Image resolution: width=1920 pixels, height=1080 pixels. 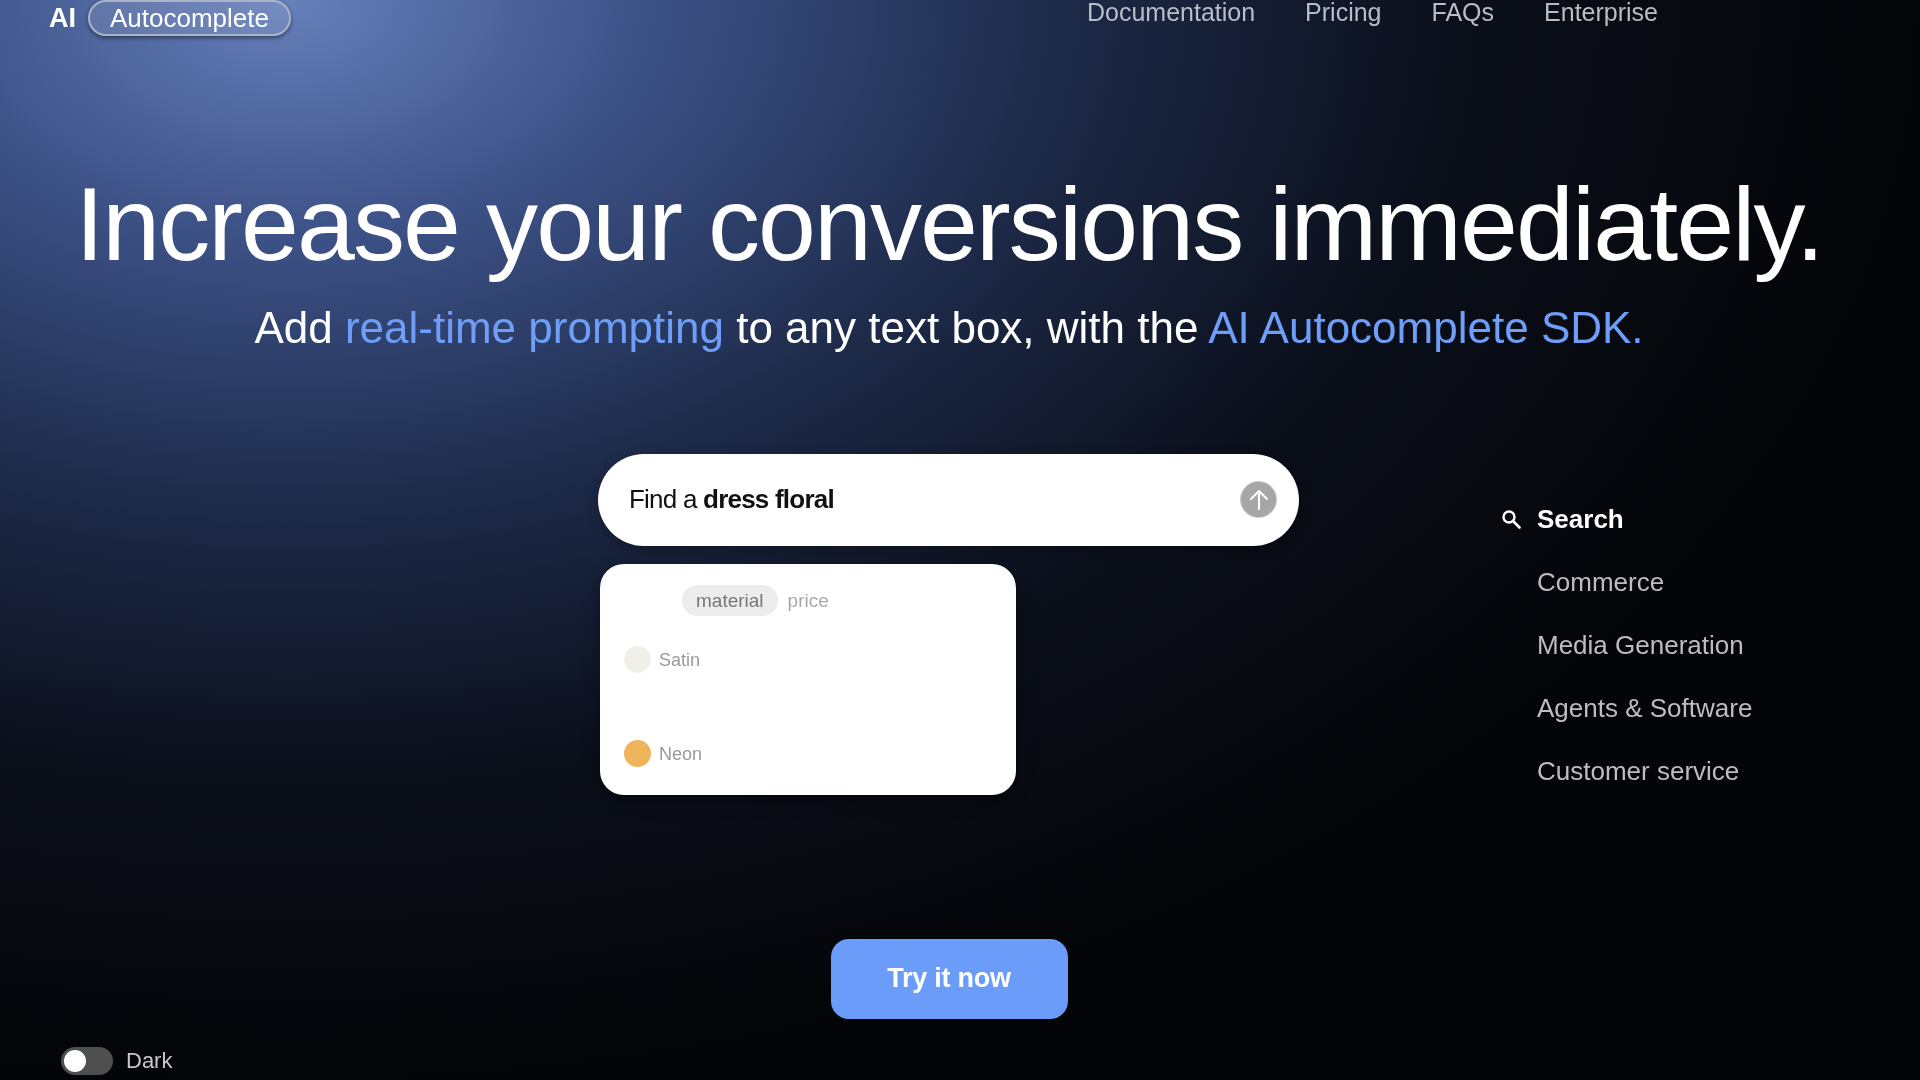 What do you see at coordinates (948, 499) in the screenshot?
I see `search-field: Find a dress floral` at bounding box center [948, 499].